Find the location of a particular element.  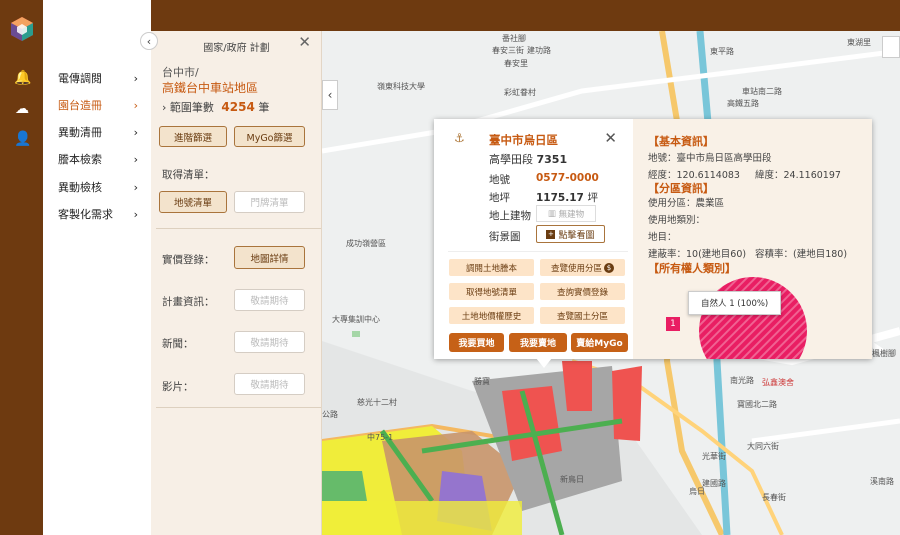

plus-icon: + is located at coordinates (551, 234).